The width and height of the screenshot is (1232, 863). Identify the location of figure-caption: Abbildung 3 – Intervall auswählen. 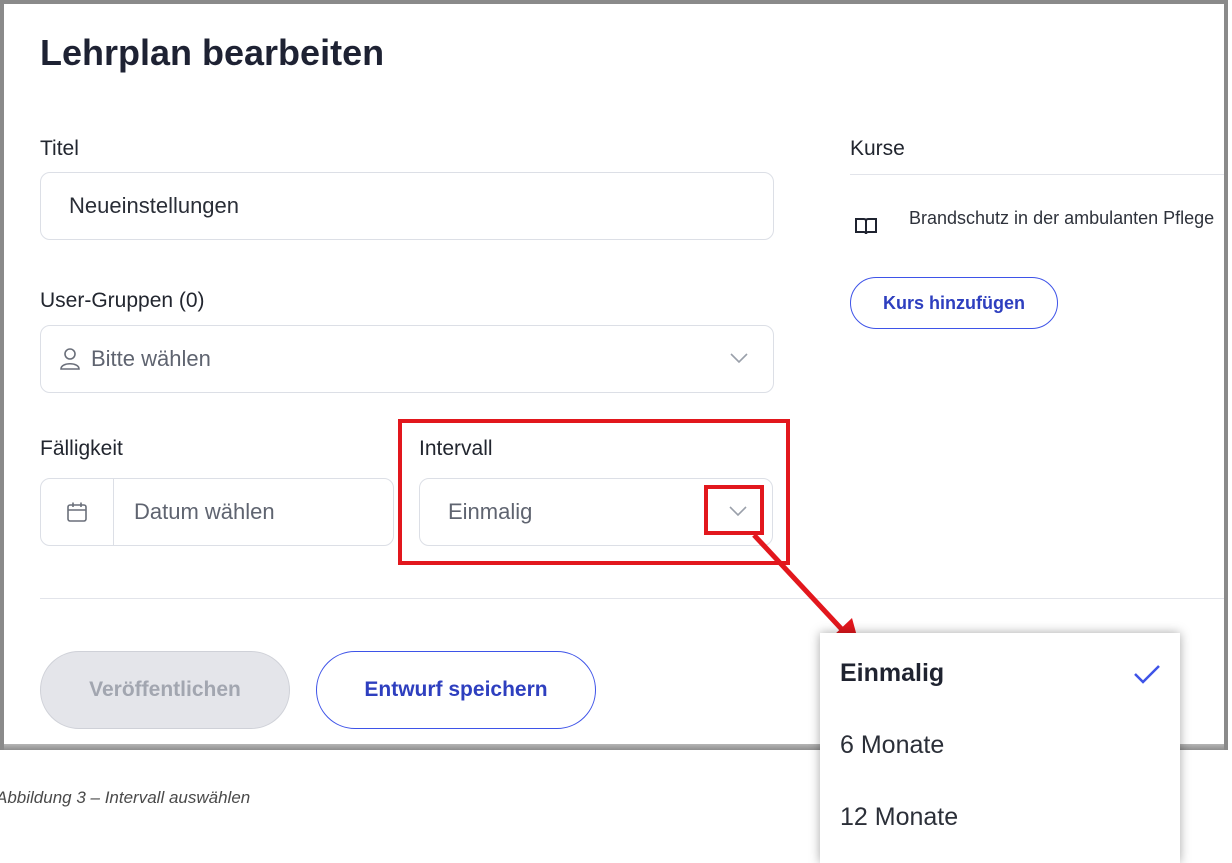
(125, 797).